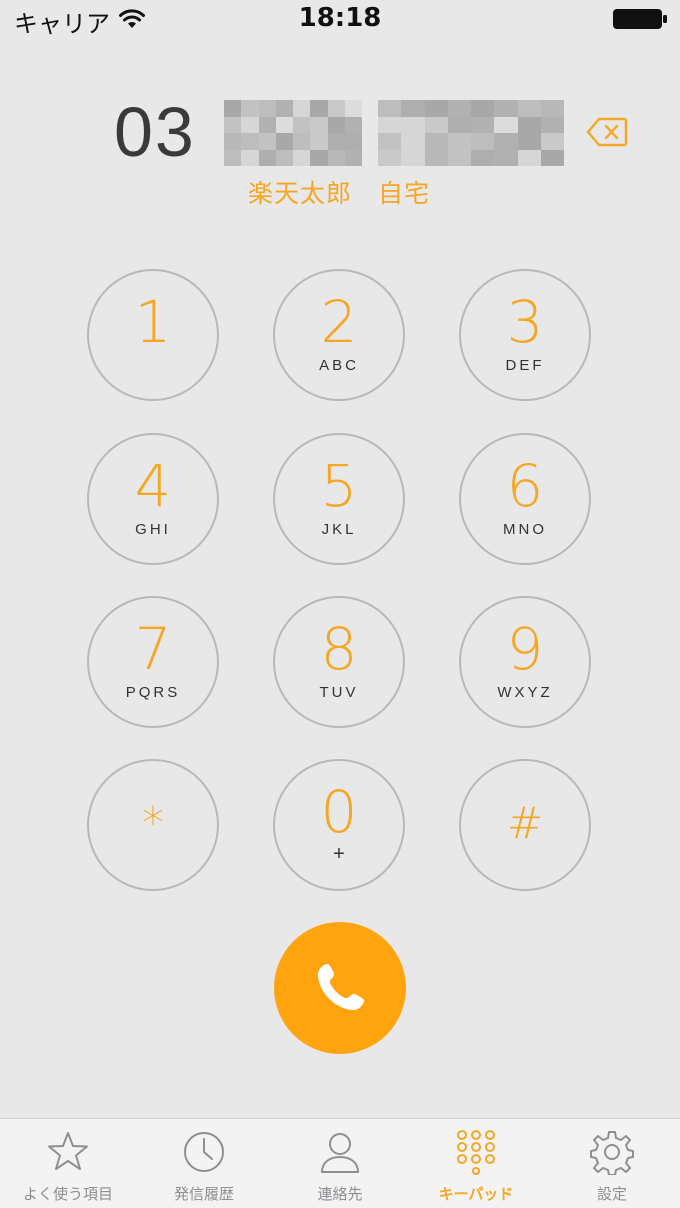 The height and width of the screenshot is (1208, 680). I want to click on tab-recents: 発信履歴, so click(204, 1163).